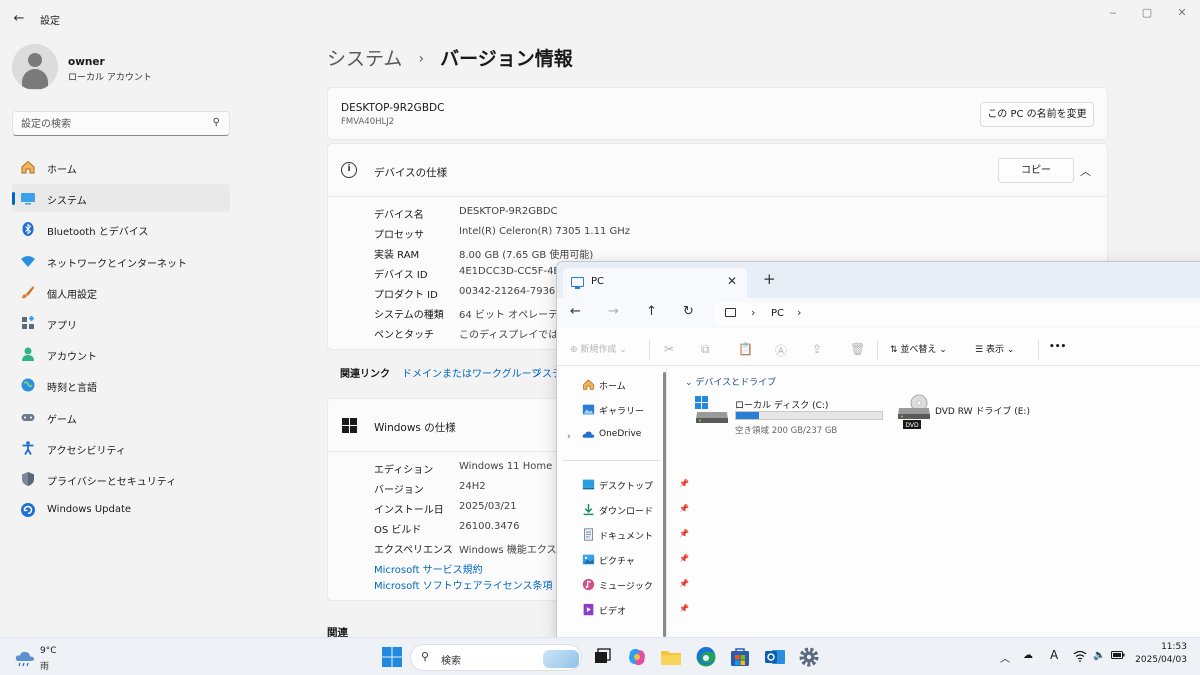 The width and height of the screenshot is (1200, 675). Describe the element at coordinates (28, 510) in the screenshot. I see `update-icon` at that location.